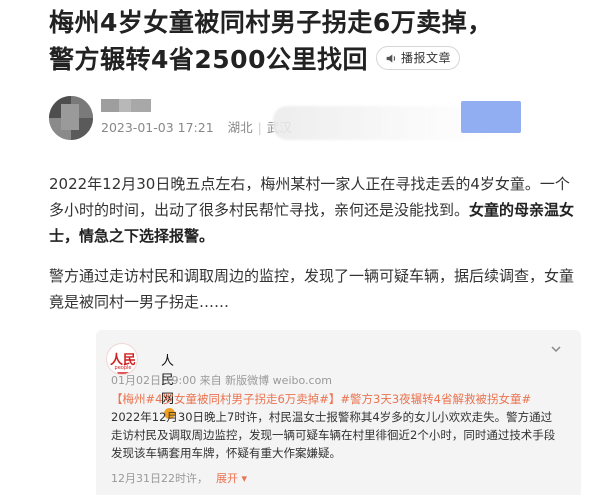 This screenshot has width=603, height=495. What do you see at coordinates (383, 123) in the screenshot?
I see `redacted-area` at bounding box center [383, 123].